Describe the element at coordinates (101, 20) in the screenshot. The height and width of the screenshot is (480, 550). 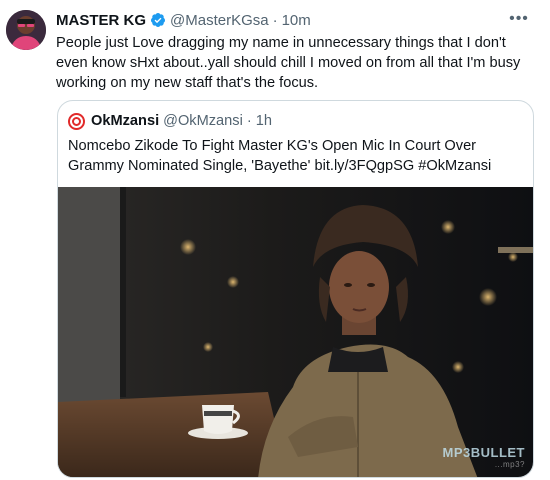
I see `author-name: MASTER KG` at that location.